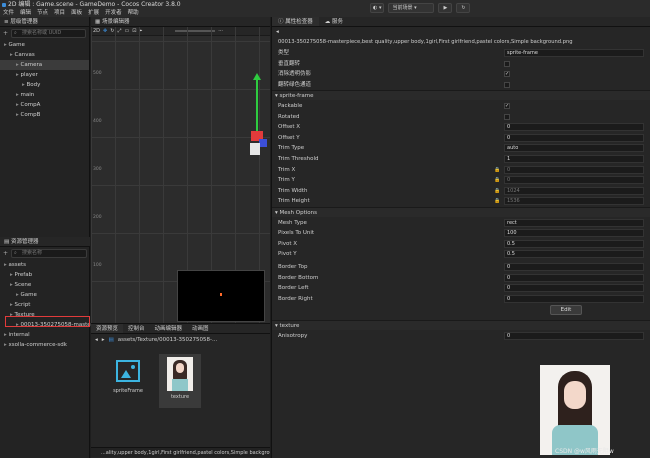 This screenshot has width=650, height=458. I want to click on add-node-icon: +, so click(5, 33).